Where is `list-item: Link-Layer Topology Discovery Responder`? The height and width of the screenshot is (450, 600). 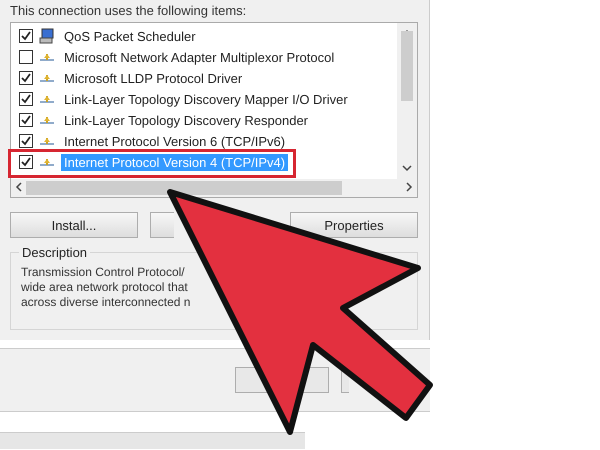 list-item: Link-Layer Topology Discovery Responder is located at coordinates (186, 120).